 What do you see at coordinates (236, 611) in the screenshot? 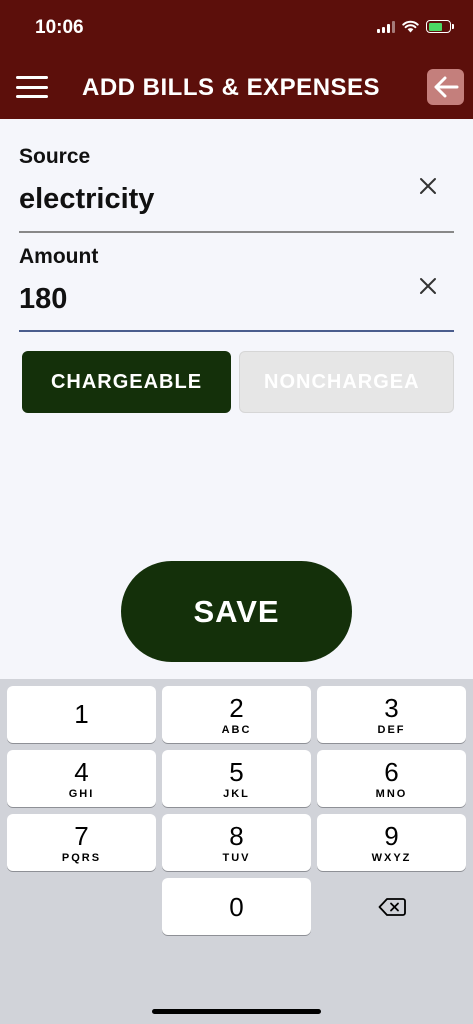
I see `save-button: SAVE` at bounding box center [236, 611].